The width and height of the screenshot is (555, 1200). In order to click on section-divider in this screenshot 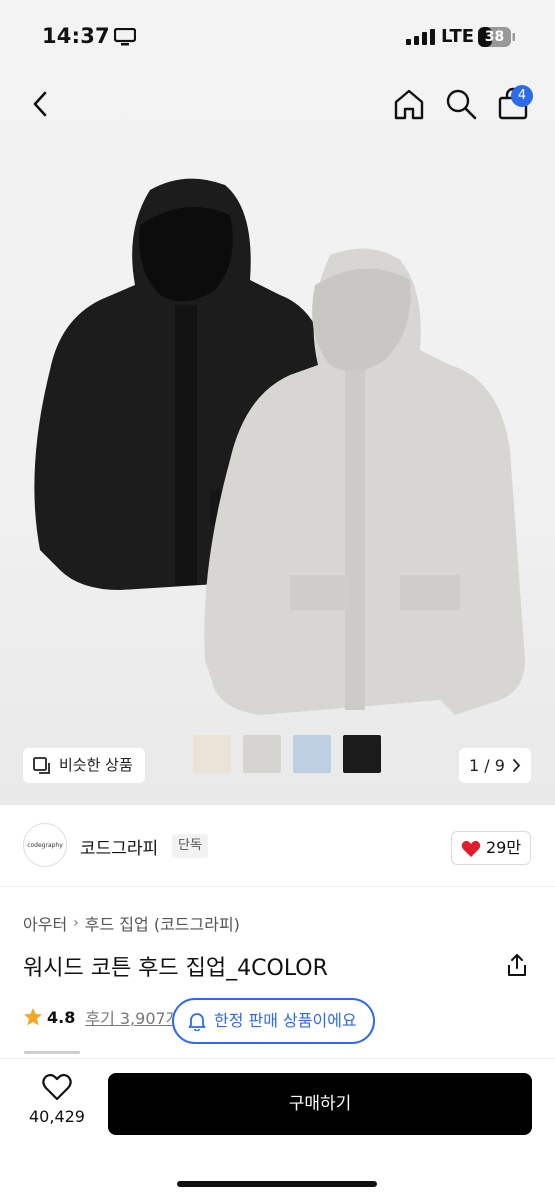, I will do `click(52, 1052)`.